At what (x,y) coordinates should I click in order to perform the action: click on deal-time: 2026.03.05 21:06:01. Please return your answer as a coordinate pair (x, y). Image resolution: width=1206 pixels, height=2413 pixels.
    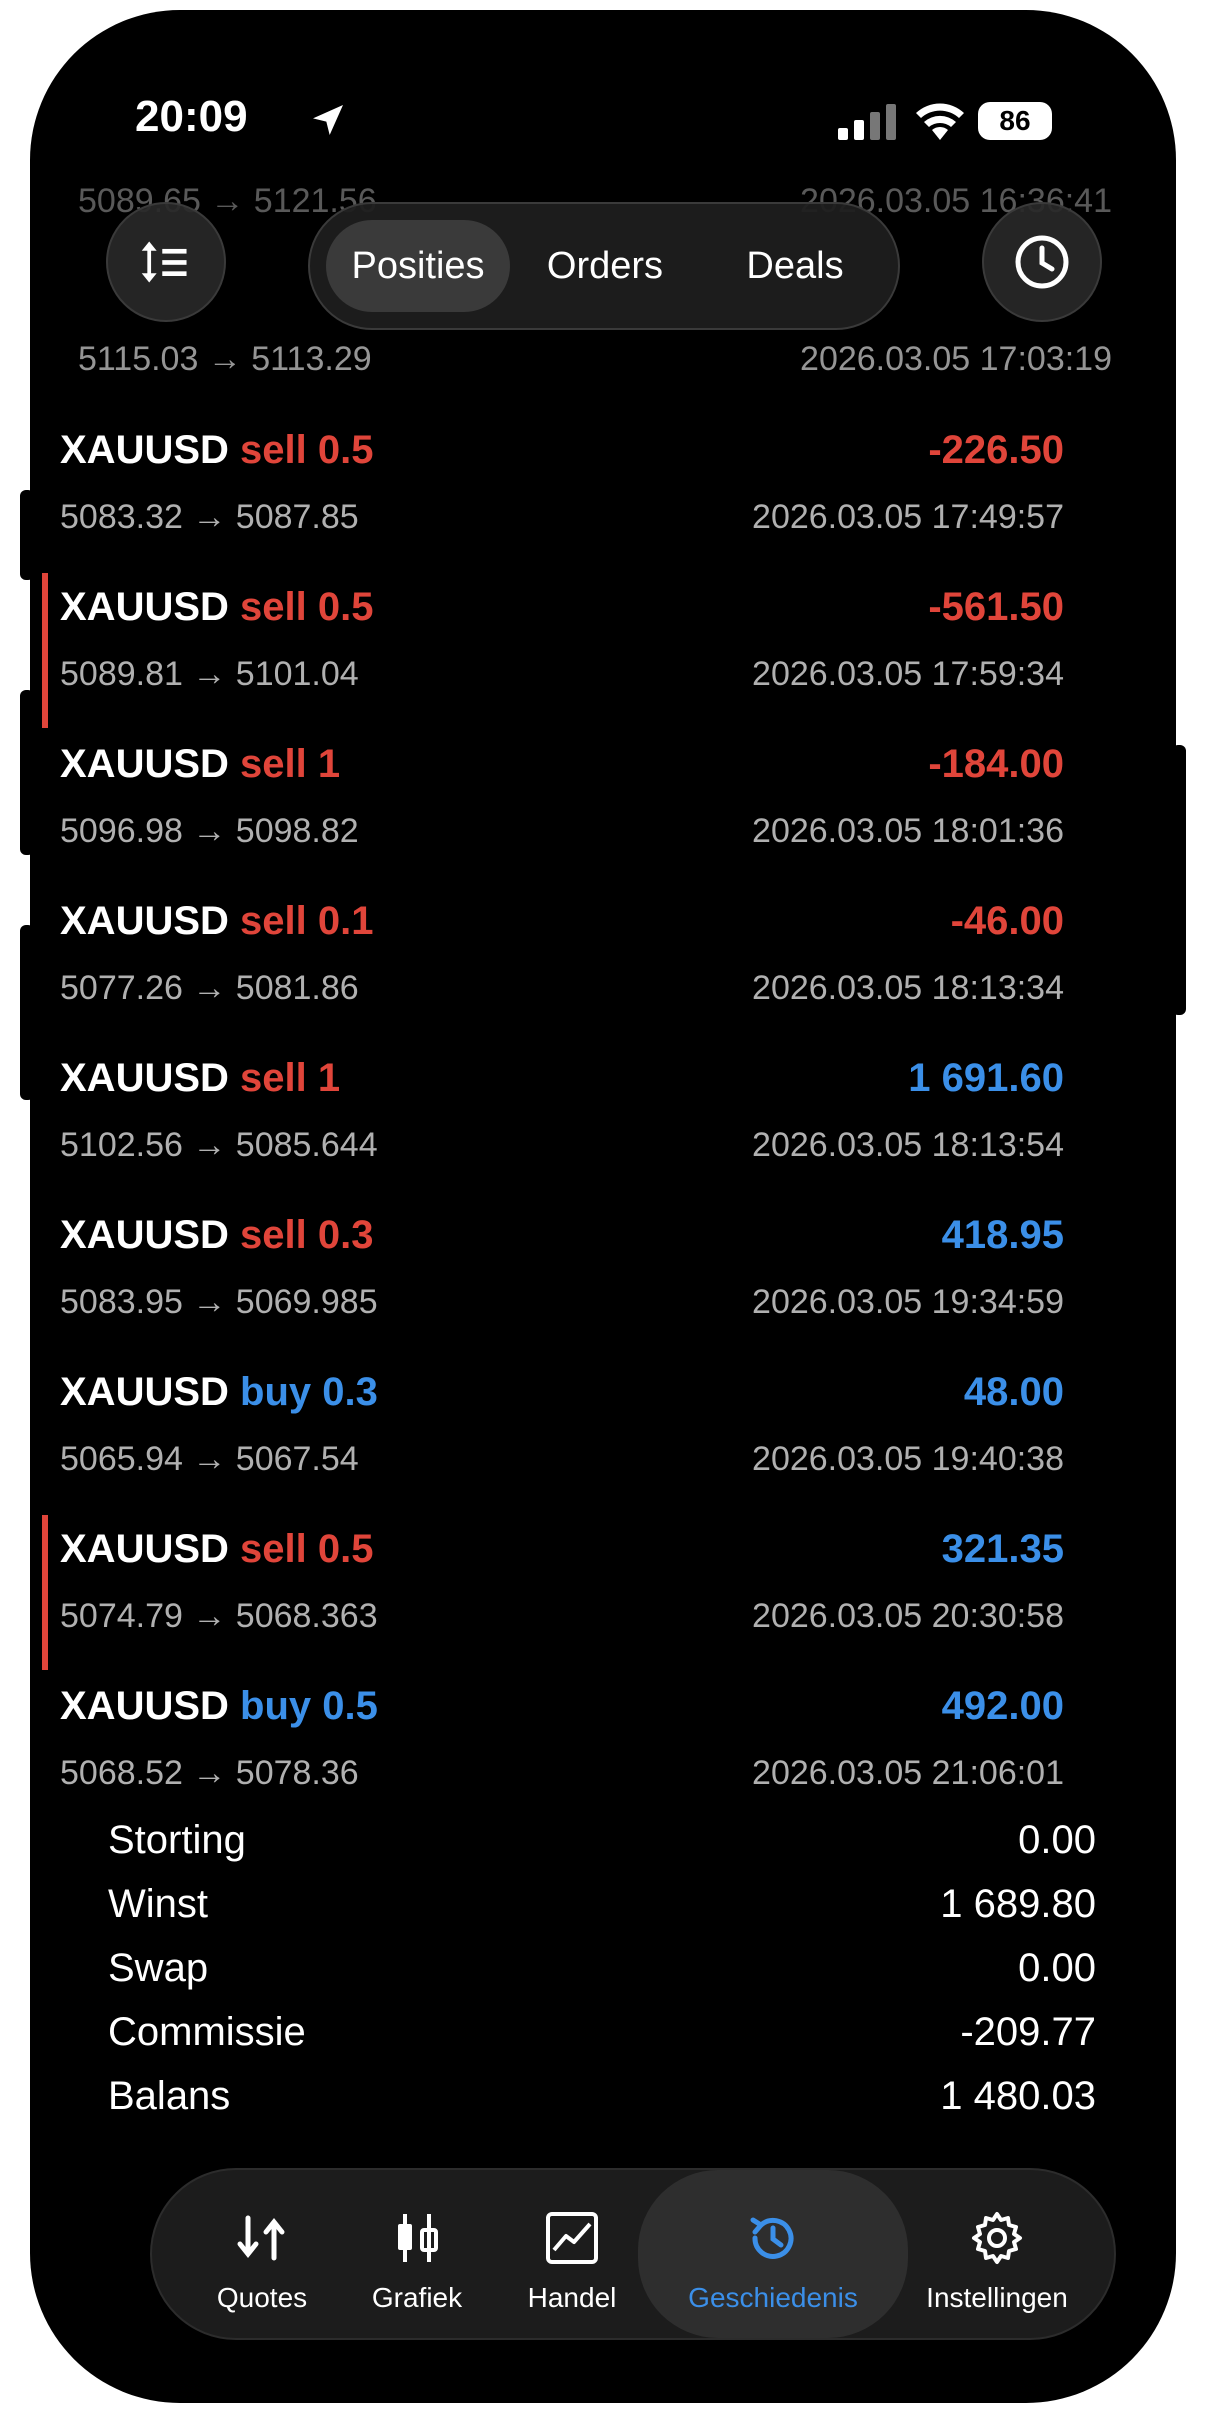
    Looking at the image, I should click on (908, 1773).